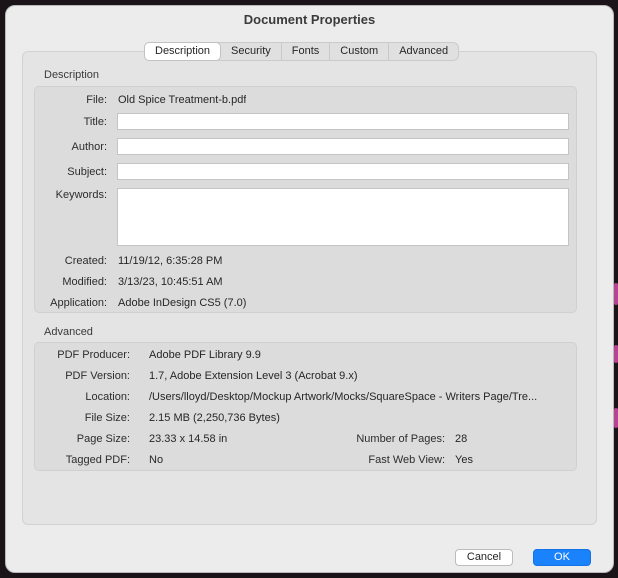 The image size is (618, 578). What do you see at coordinates (562, 557) in the screenshot?
I see `ok-button: OK` at bounding box center [562, 557].